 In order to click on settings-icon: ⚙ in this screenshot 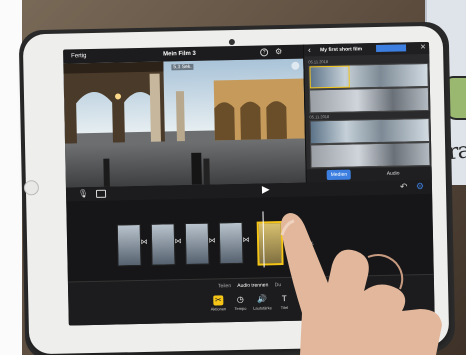, I will do `click(278, 51)`.